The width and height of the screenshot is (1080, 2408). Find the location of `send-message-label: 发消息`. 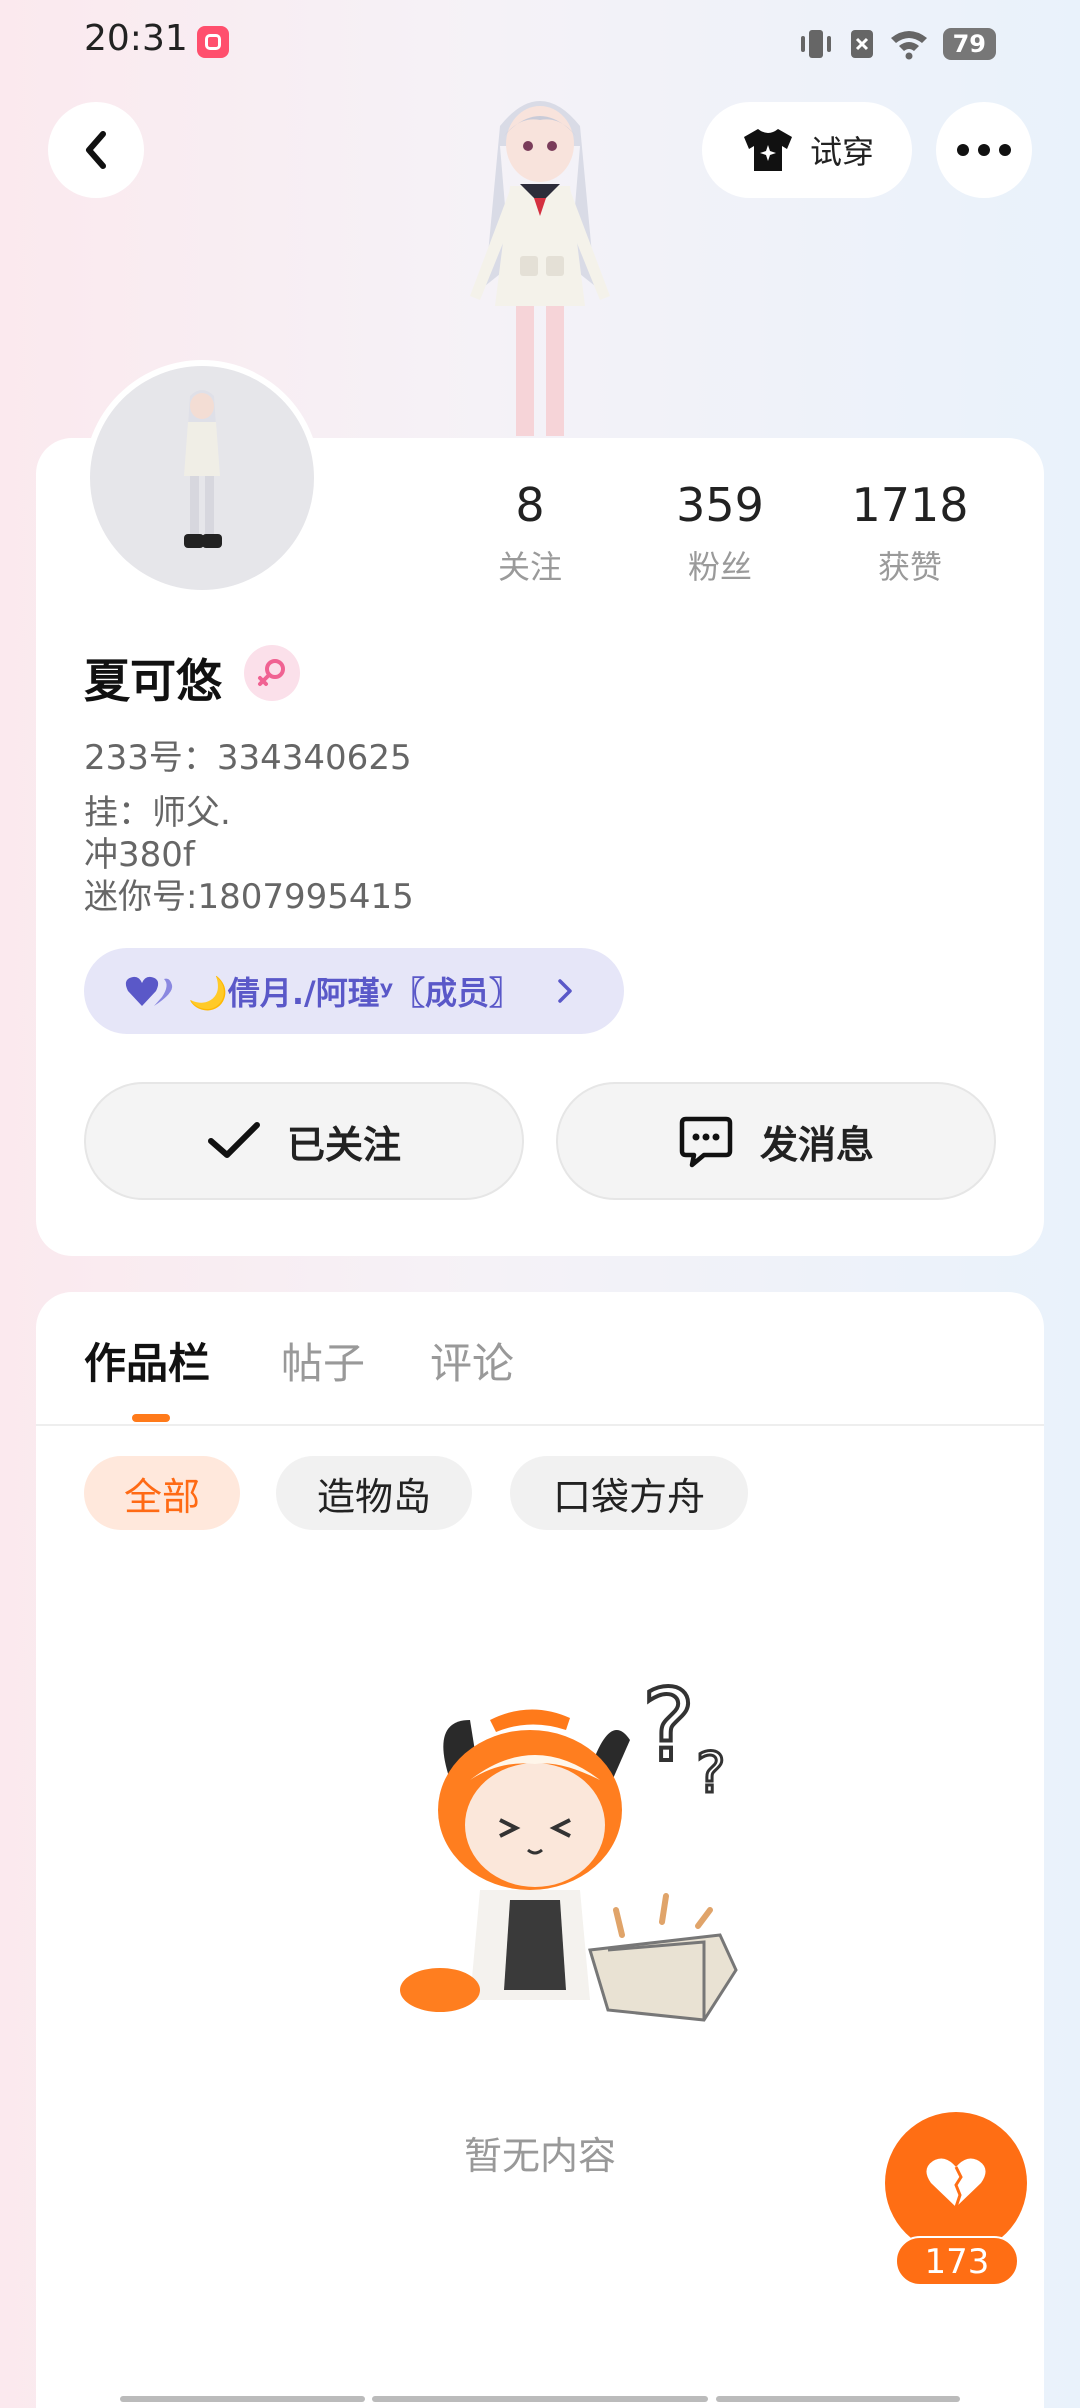

send-message-label: 发消息 is located at coordinates (816, 1144).